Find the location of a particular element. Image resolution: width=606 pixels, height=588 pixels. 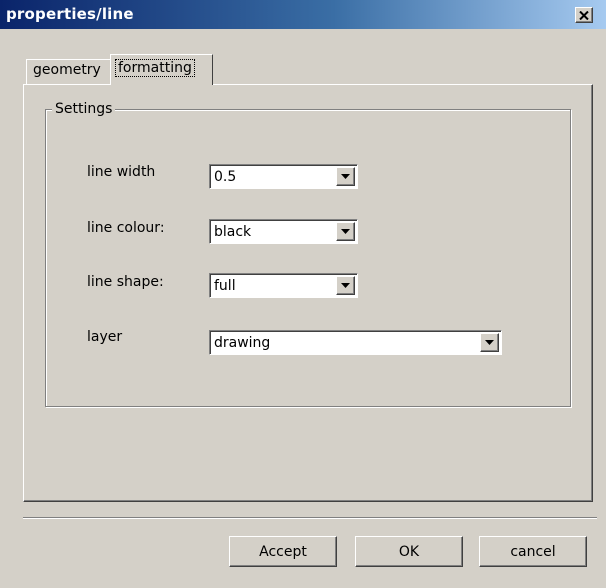

cancel-button: cancel is located at coordinates (533, 551).